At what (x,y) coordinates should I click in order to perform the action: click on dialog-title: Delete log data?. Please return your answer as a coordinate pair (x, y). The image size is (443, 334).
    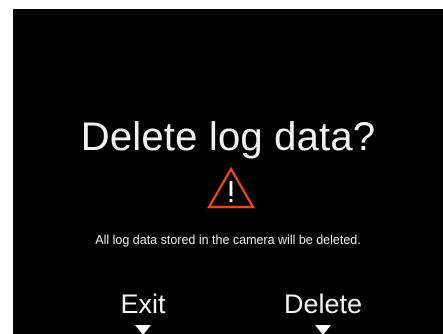
    Looking at the image, I should click on (228, 137).